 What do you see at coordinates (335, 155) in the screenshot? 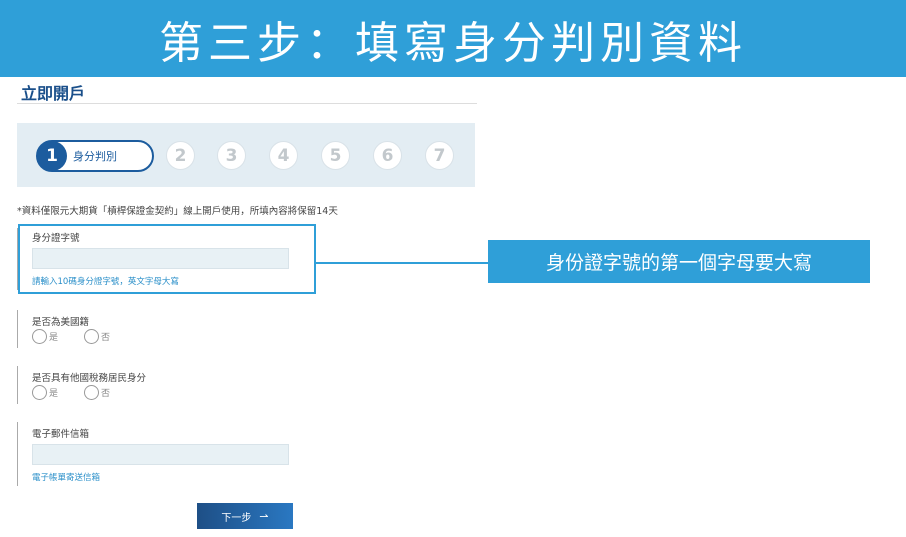
I see `step-5: 5` at bounding box center [335, 155].